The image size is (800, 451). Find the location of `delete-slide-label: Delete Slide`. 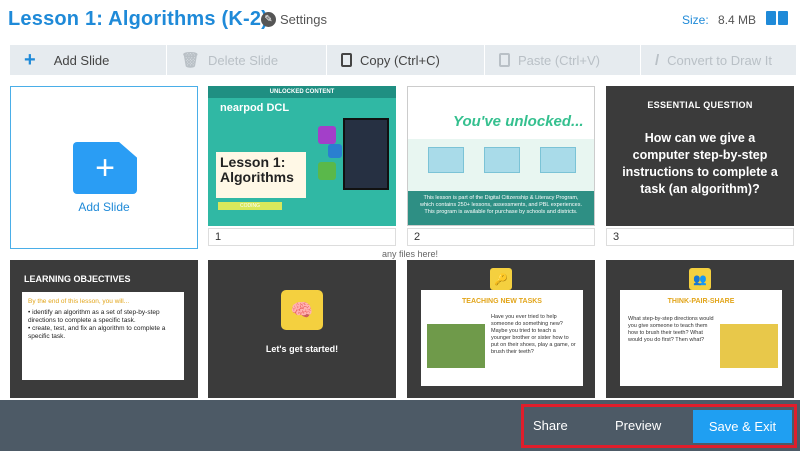

delete-slide-label: Delete Slide is located at coordinates (243, 60).